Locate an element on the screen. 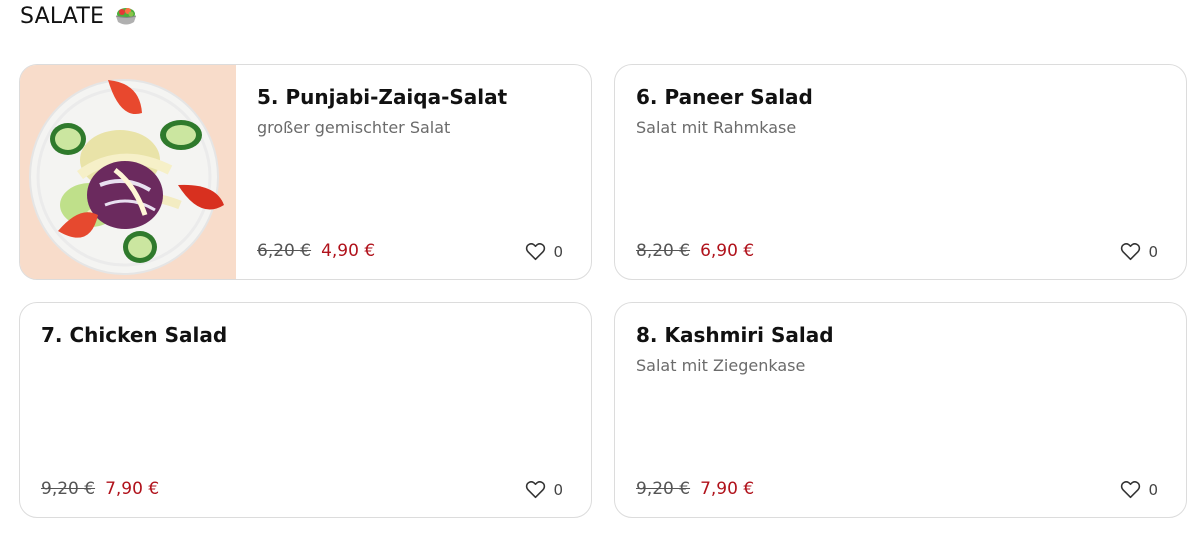 The width and height of the screenshot is (1200, 534). salad-photo is located at coordinates (128, 172).